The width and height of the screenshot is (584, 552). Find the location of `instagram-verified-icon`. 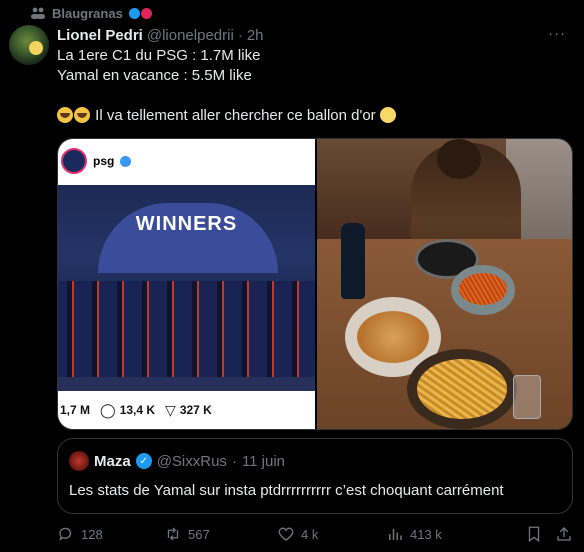

instagram-verified-icon is located at coordinates (126, 161).